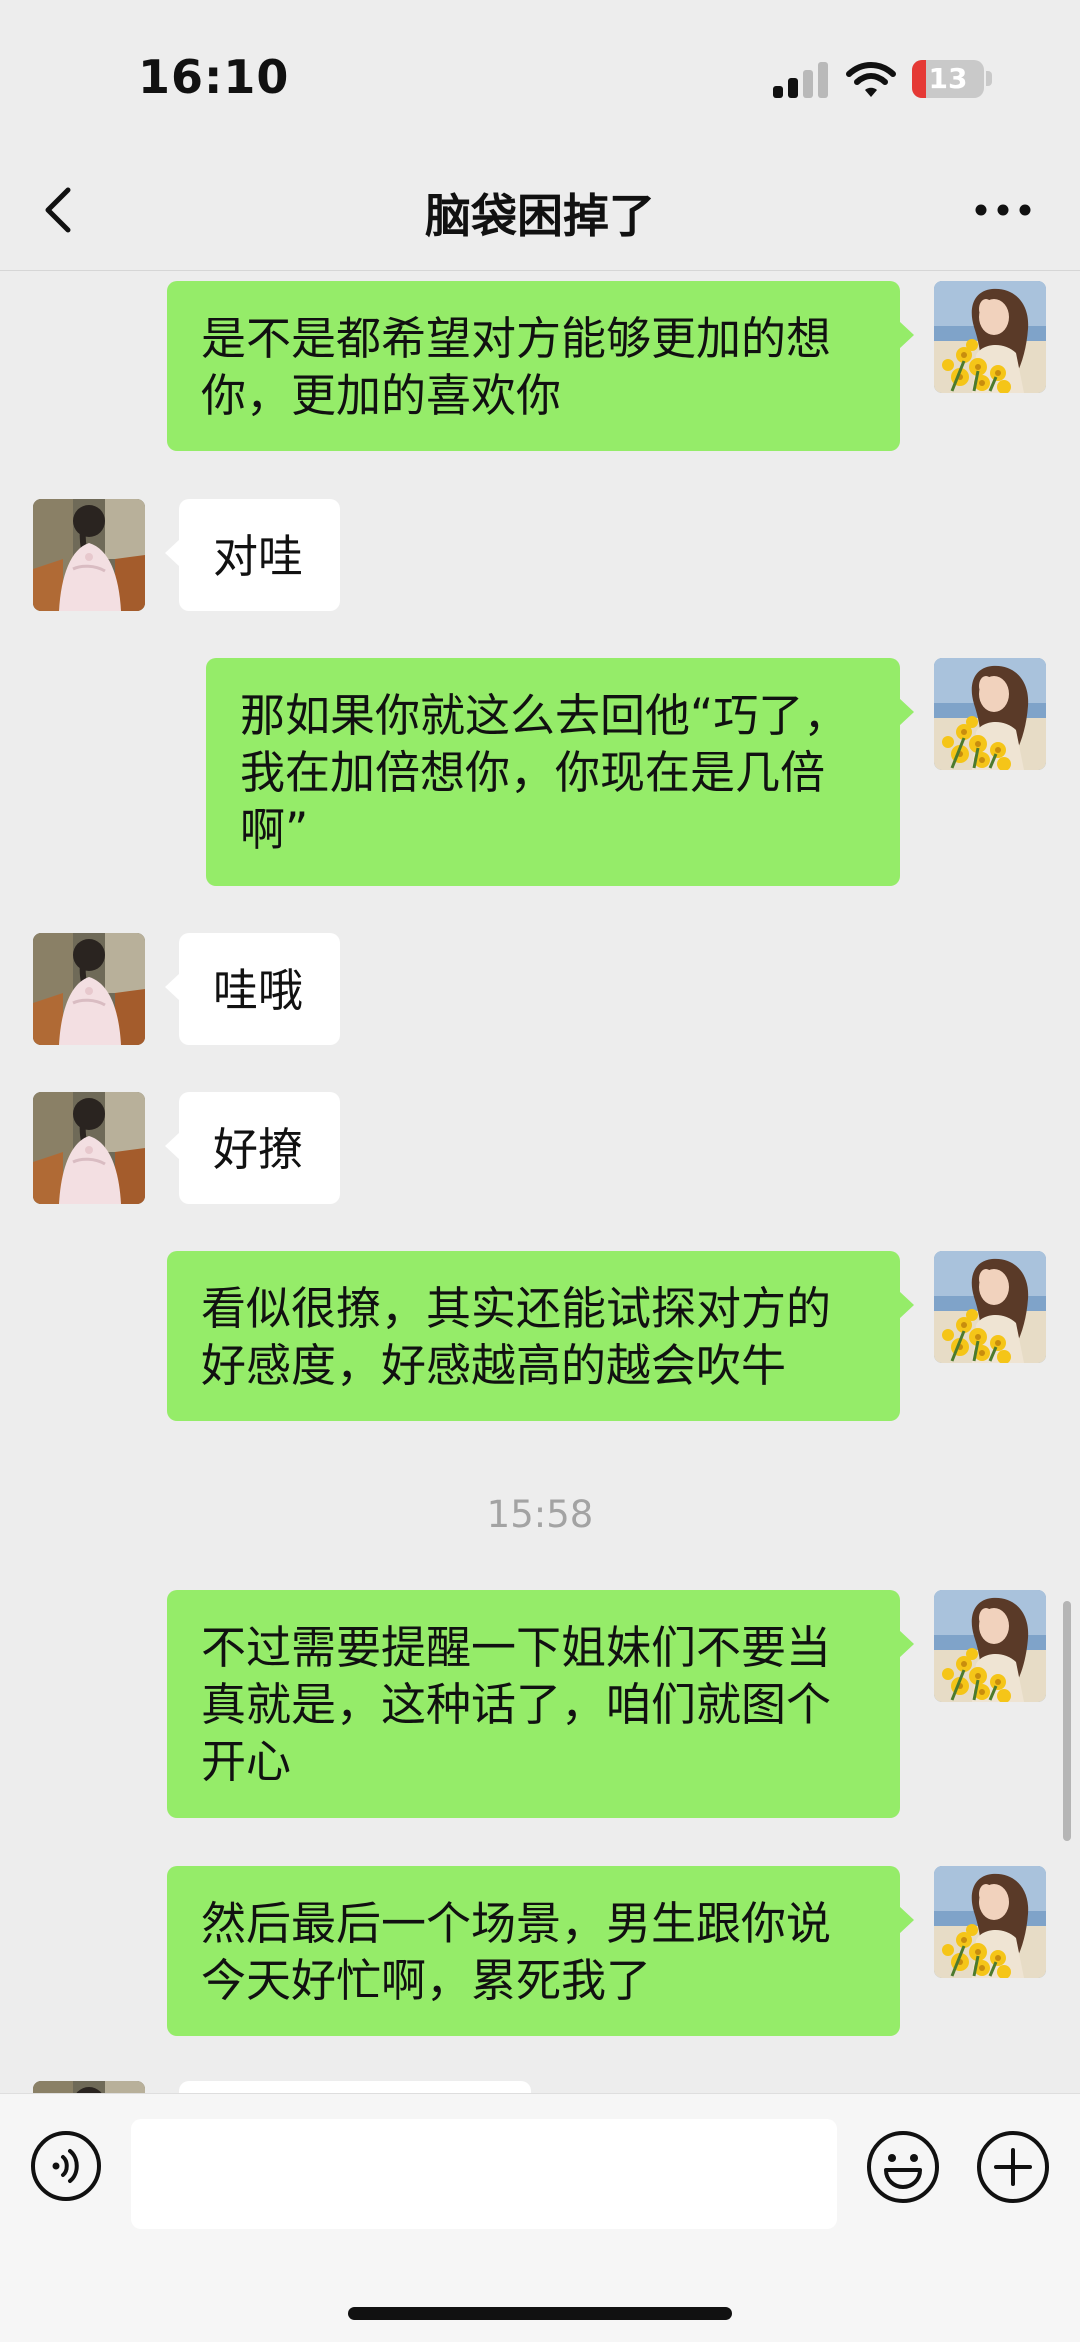 Image resolution: width=1080 pixels, height=2342 pixels. What do you see at coordinates (871, 79) in the screenshot?
I see `wifi-icon` at bounding box center [871, 79].